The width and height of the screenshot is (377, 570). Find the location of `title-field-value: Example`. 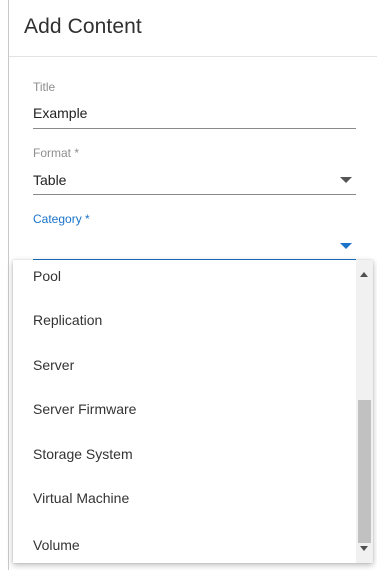

title-field-value: Example is located at coordinates (60, 113).